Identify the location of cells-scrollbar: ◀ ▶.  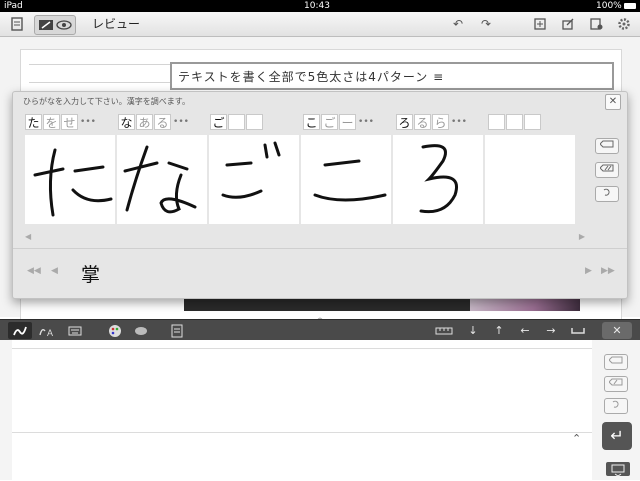
(305, 237).